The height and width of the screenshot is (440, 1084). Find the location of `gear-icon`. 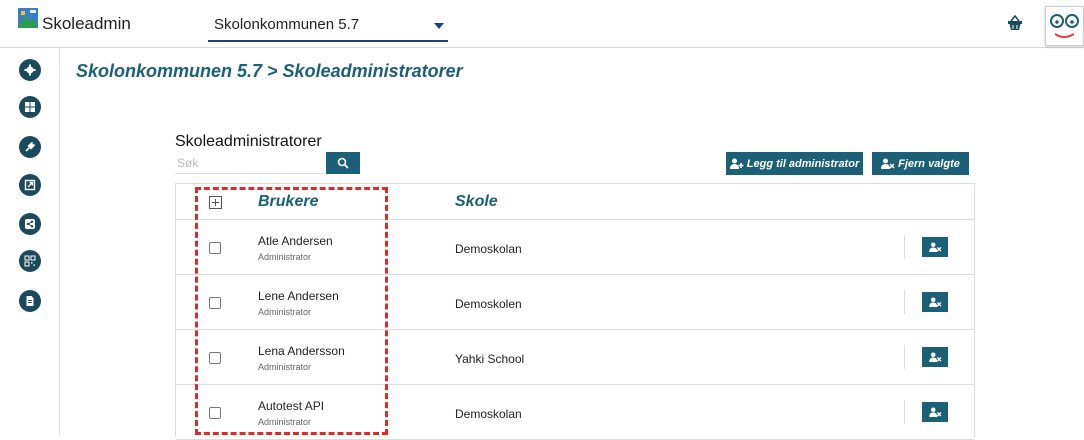

gear-icon is located at coordinates (30, 70).